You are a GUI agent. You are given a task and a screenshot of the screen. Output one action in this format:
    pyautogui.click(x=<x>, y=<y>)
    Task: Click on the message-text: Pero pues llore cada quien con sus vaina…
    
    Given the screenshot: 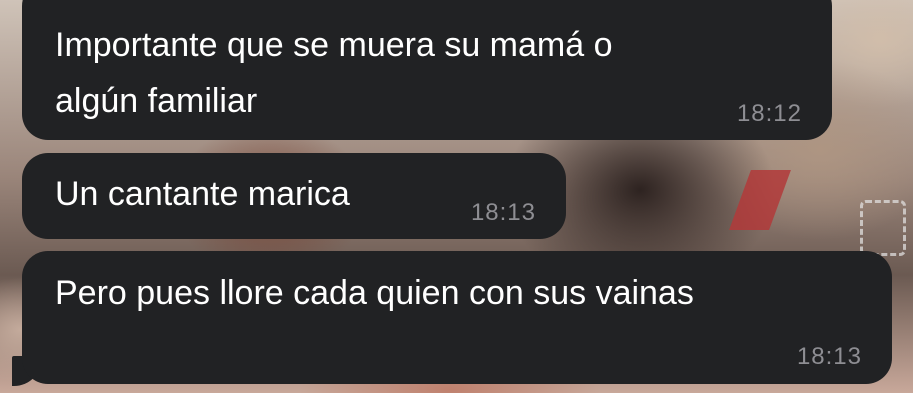 What is the action you would take?
    pyautogui.click(x=374, y=293)
    